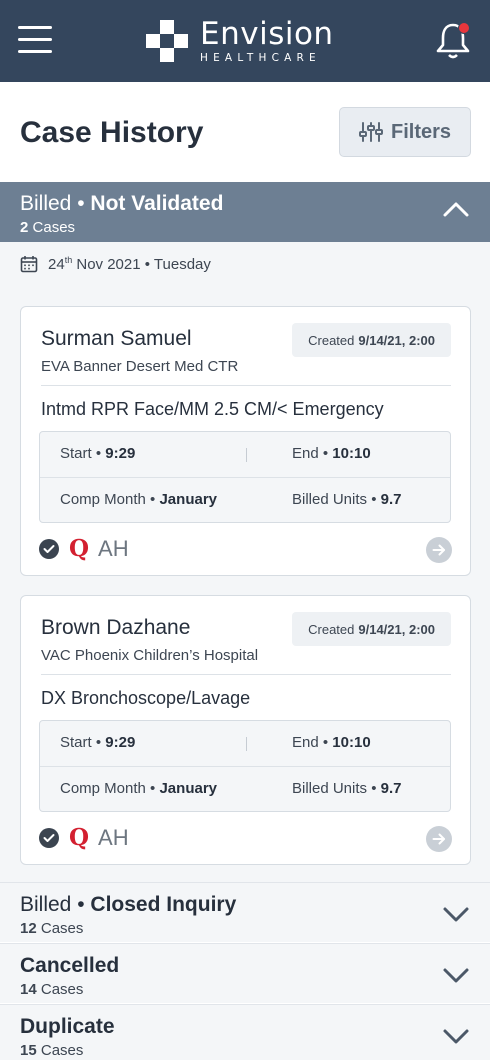 The height and width of the screenshot is (1060, 490). What do you see at coordinates (116, 627) in the screenshot?
I see `patient-name: Brown Dazhane` at bounding box center [116, 627].